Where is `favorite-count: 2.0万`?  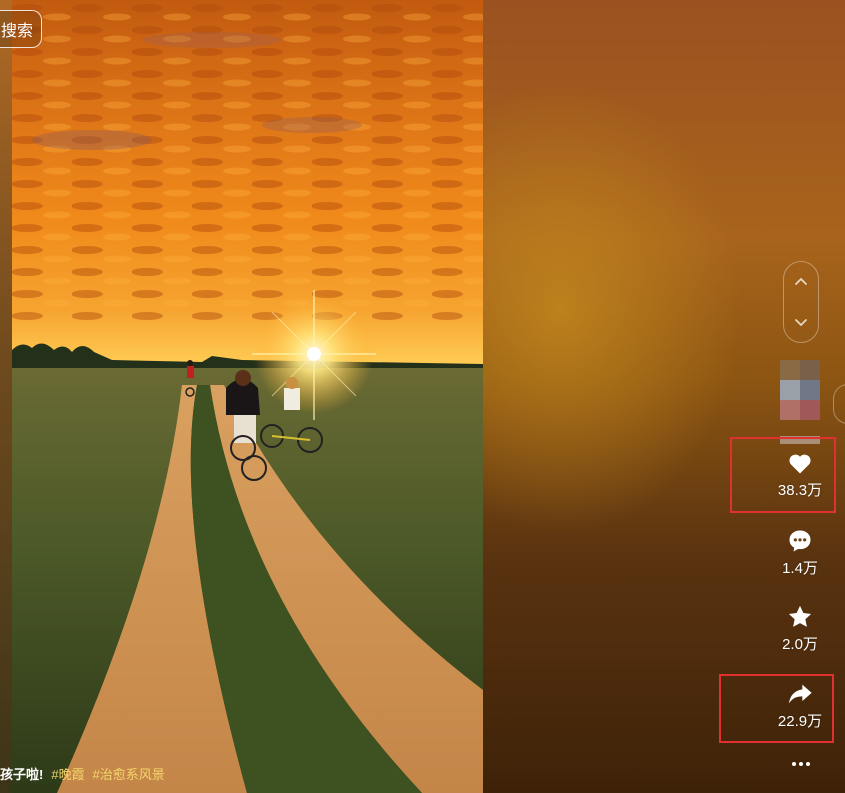
favorite-count: 2.0万 is located at coordinates (800, 644).